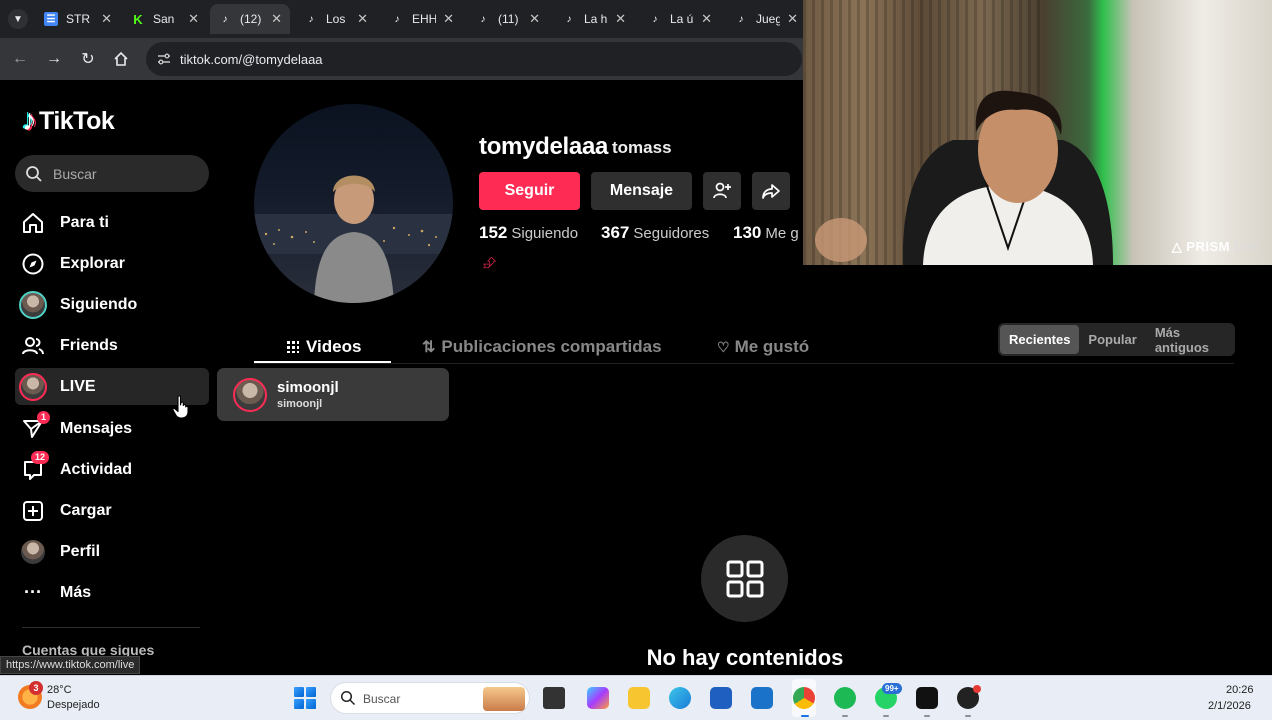 The image size is (1272, 720). I want to click on tab-title: STR, so click(78, 19).